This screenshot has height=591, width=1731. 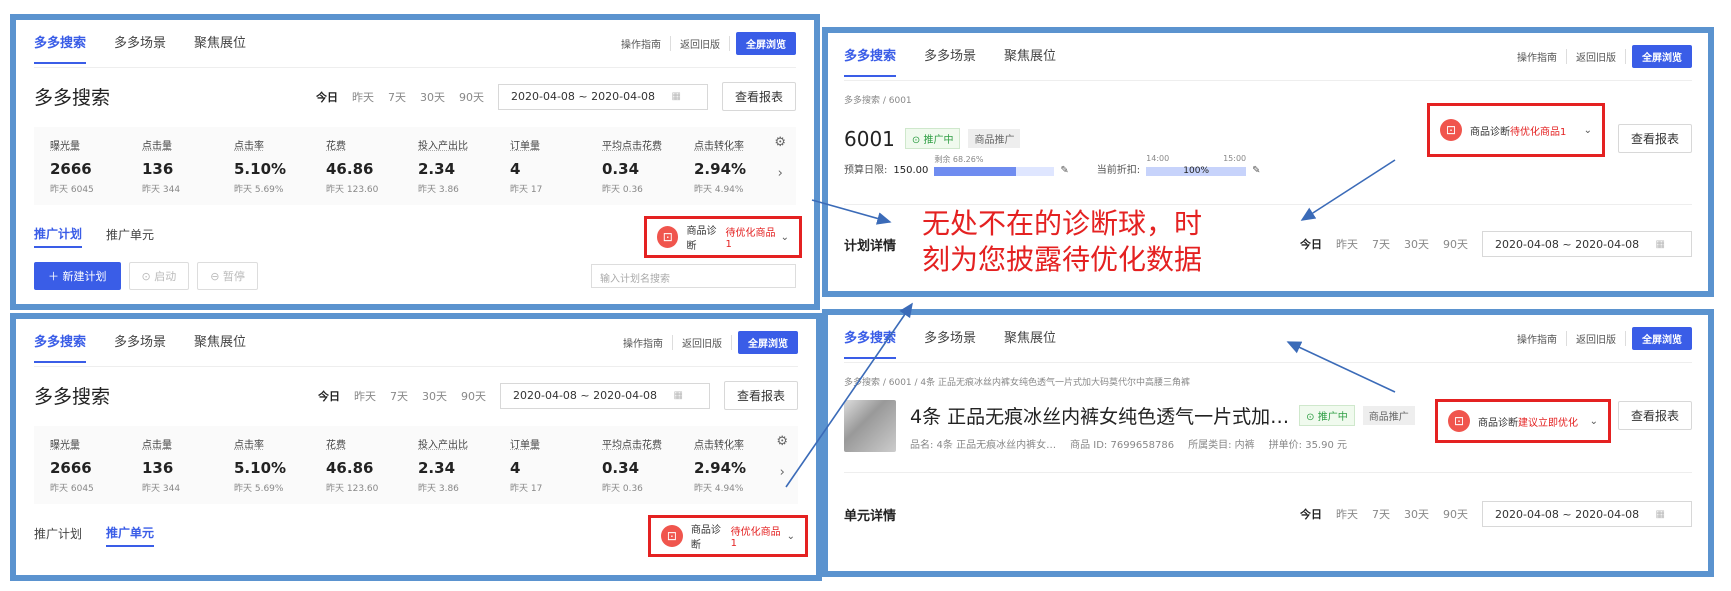 What do you see at coordinates (1388, 415) in the screenshot?
I see `type-badge: 商品推广` at bounding box center [1388, 415].